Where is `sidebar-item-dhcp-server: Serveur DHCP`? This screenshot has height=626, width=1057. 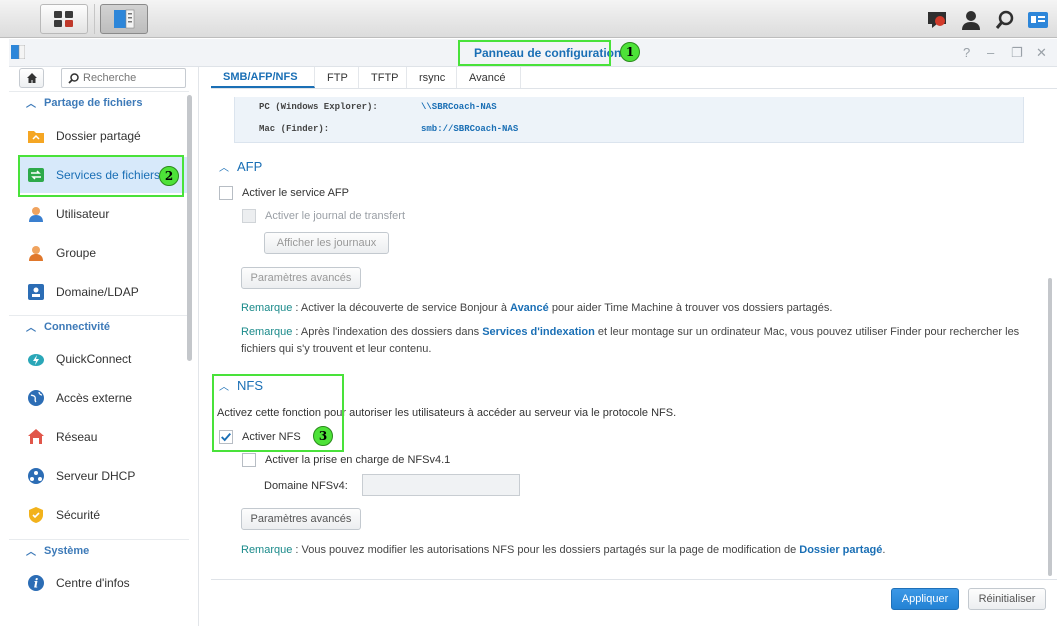 sidebar-item-dhcp-server: Serveur DHCP is located at coordinates (104, 476).